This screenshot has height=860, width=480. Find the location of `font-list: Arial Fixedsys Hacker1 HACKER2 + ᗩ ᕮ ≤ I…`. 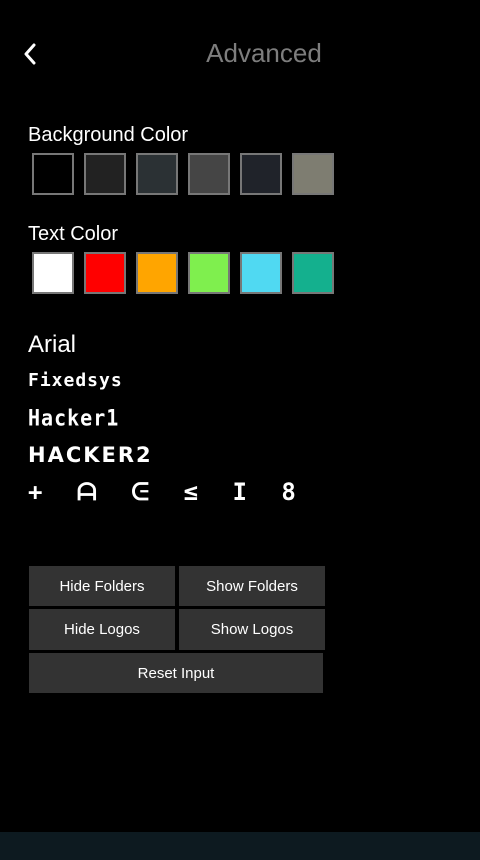

font-list: Arial Fixedsys Hacker1 HACKER2 + ᗩ ᕮ ≤ I… is located at coordinates (167, 420).